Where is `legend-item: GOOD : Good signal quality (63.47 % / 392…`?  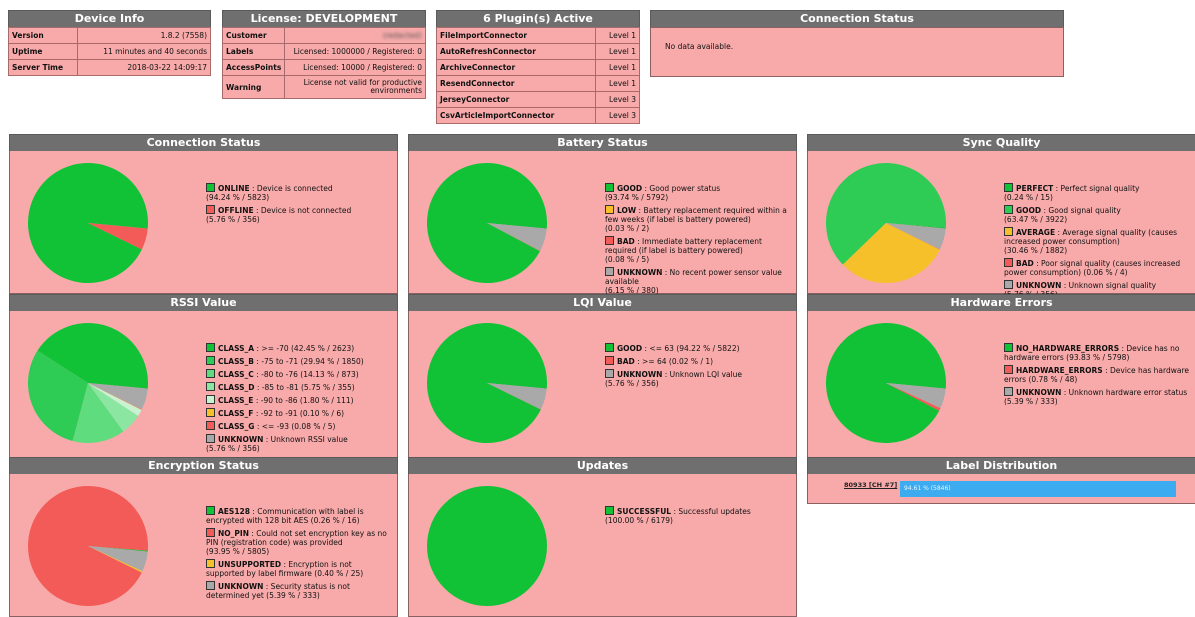
legend-item: GOOD : Good signal quality (63.47 % / 392… is located at coordinates (1096, 214).